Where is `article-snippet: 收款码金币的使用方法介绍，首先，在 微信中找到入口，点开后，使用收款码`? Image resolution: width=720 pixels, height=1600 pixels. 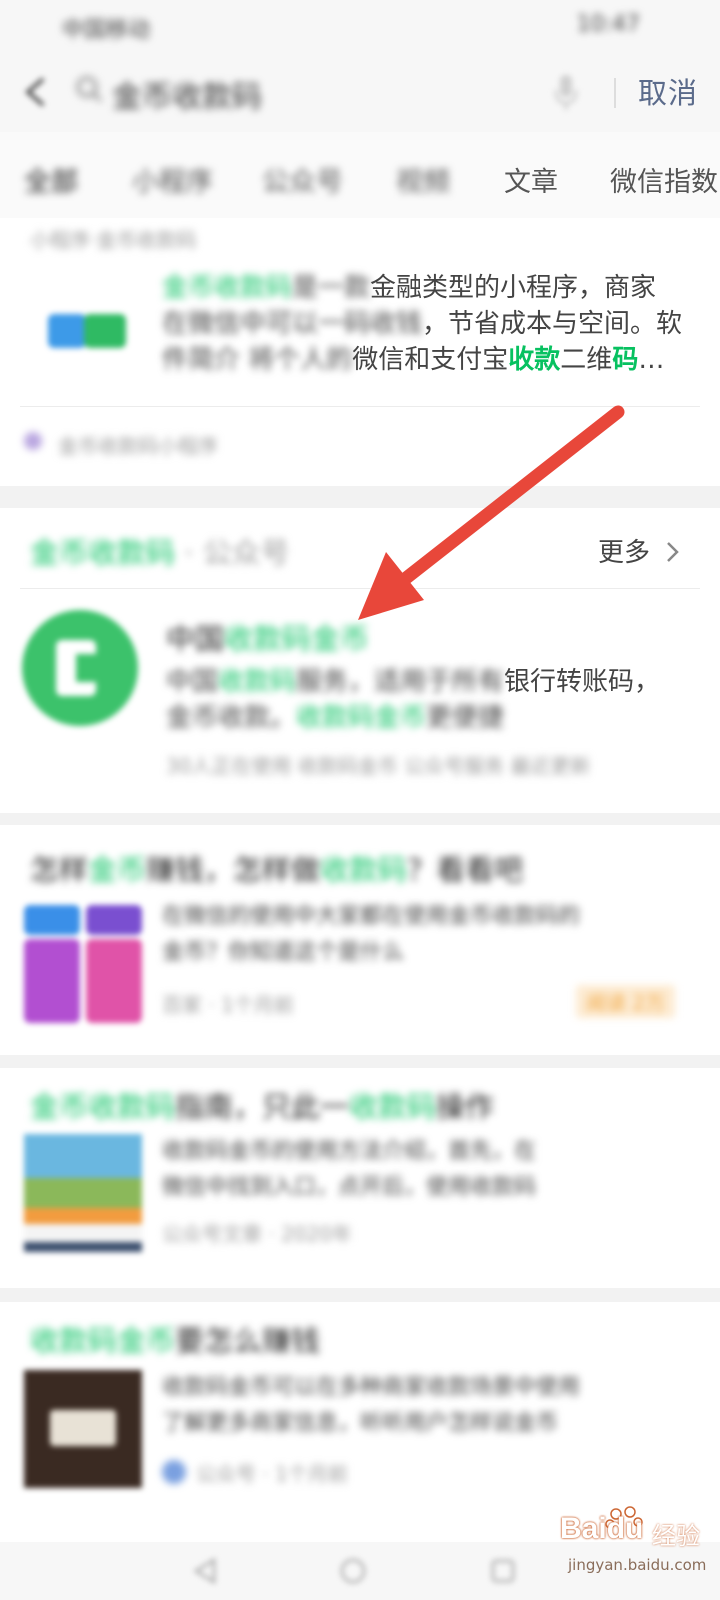 article-snippet: 收款码金币的使用方法介绍，首先，在 微信中找到入口，点开后，使用收款码 is located at coordinates (349, 1169).